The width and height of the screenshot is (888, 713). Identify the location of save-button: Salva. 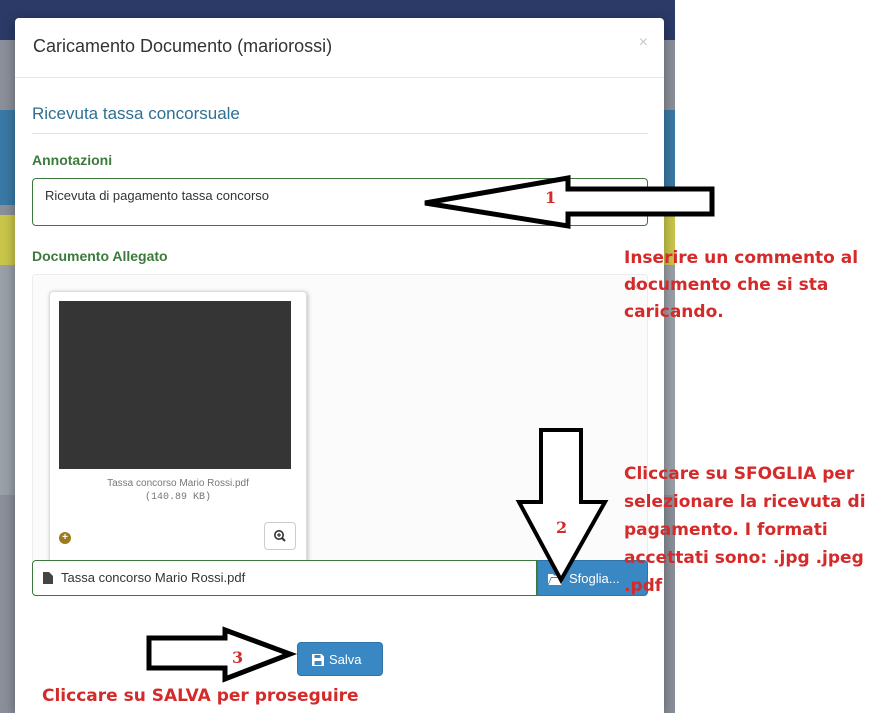
(340, 659).